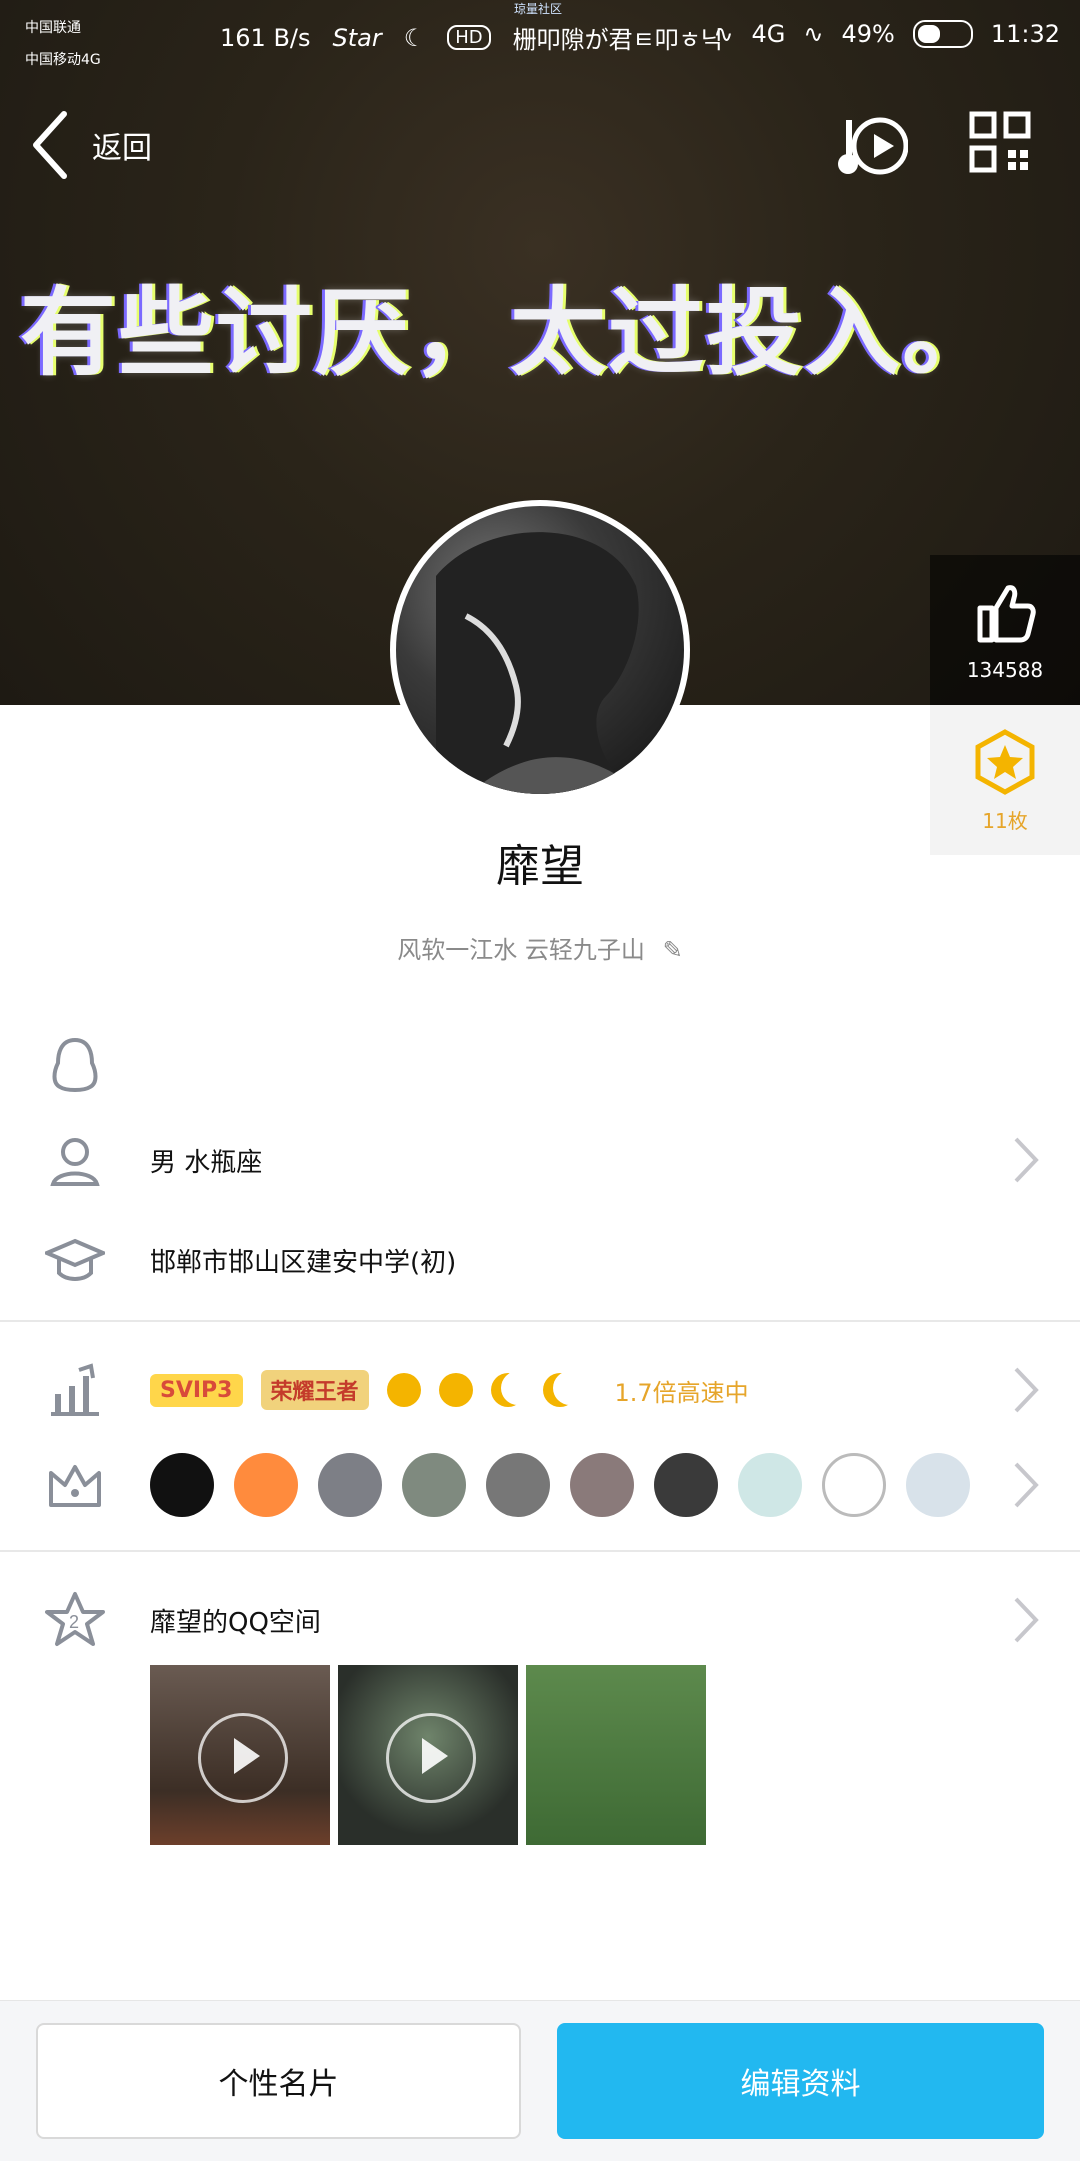 The height and width of the screenshot is (2161, 1080). Describe the element at coordinates (540, 663) in the screenshot. I see `avatar-illustration` at that location.